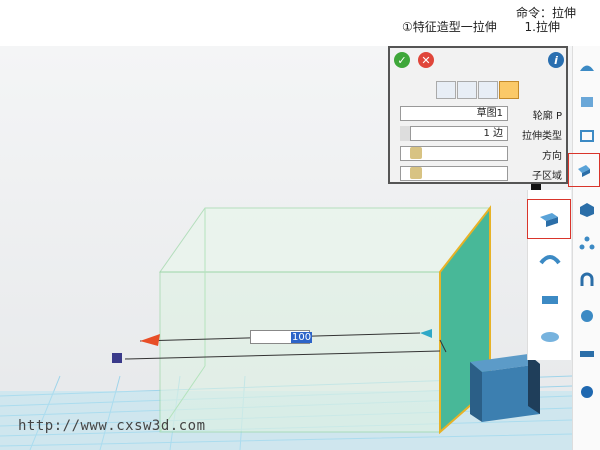  What do you see at coordinates (587, 66) in the screenshot?
I see `view-icon` at bounding box center [587, 66].